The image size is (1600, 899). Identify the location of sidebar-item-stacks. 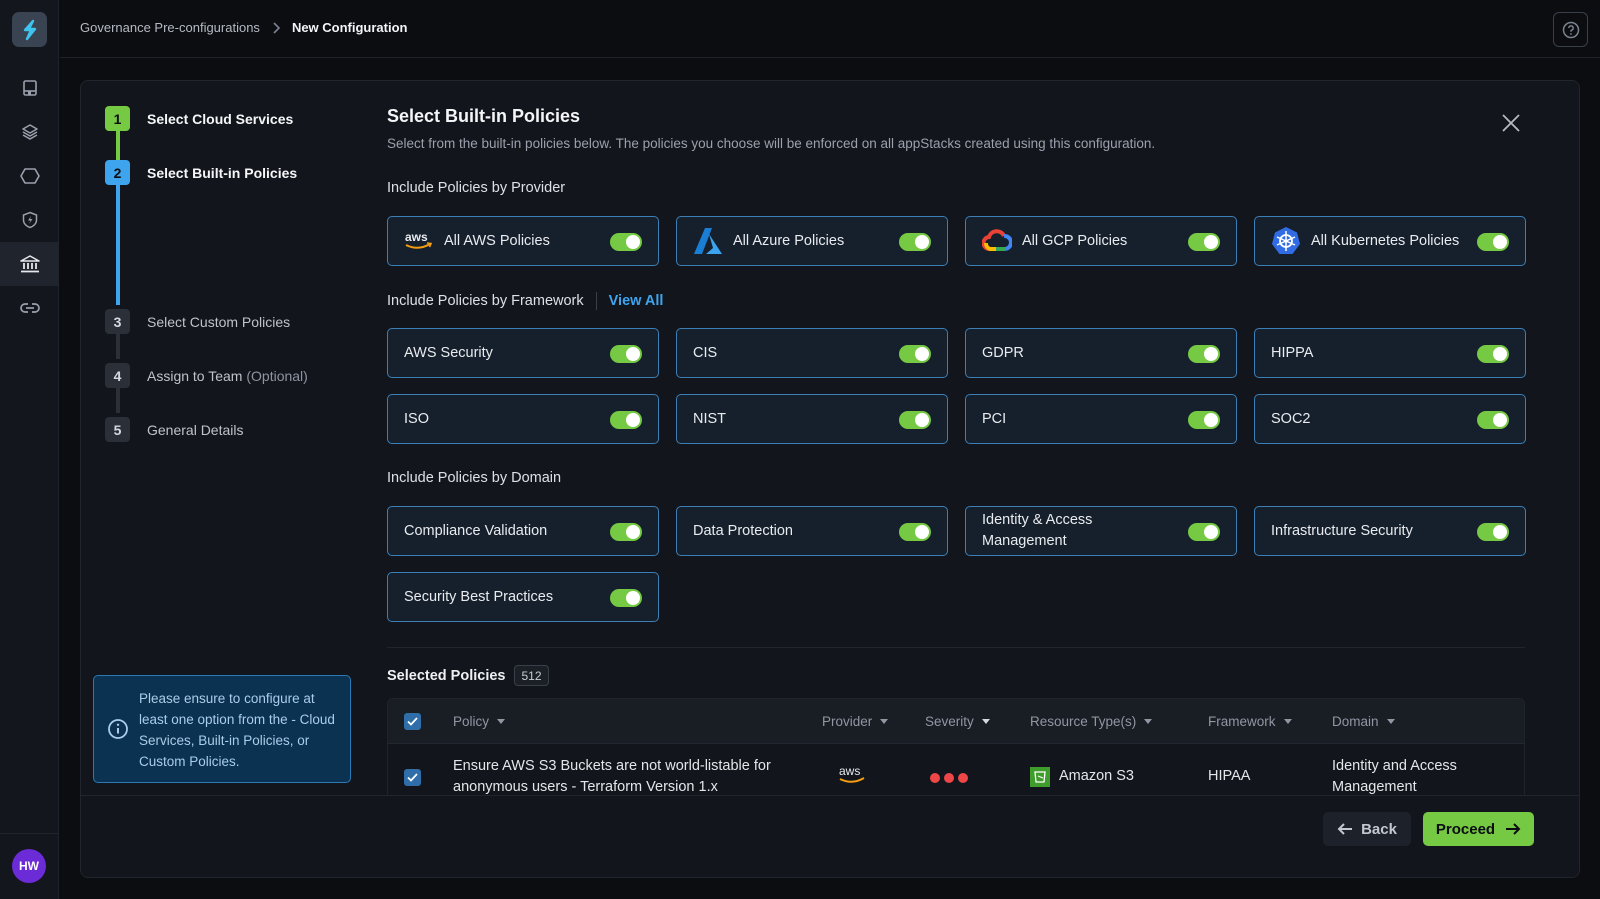
(29, 132).